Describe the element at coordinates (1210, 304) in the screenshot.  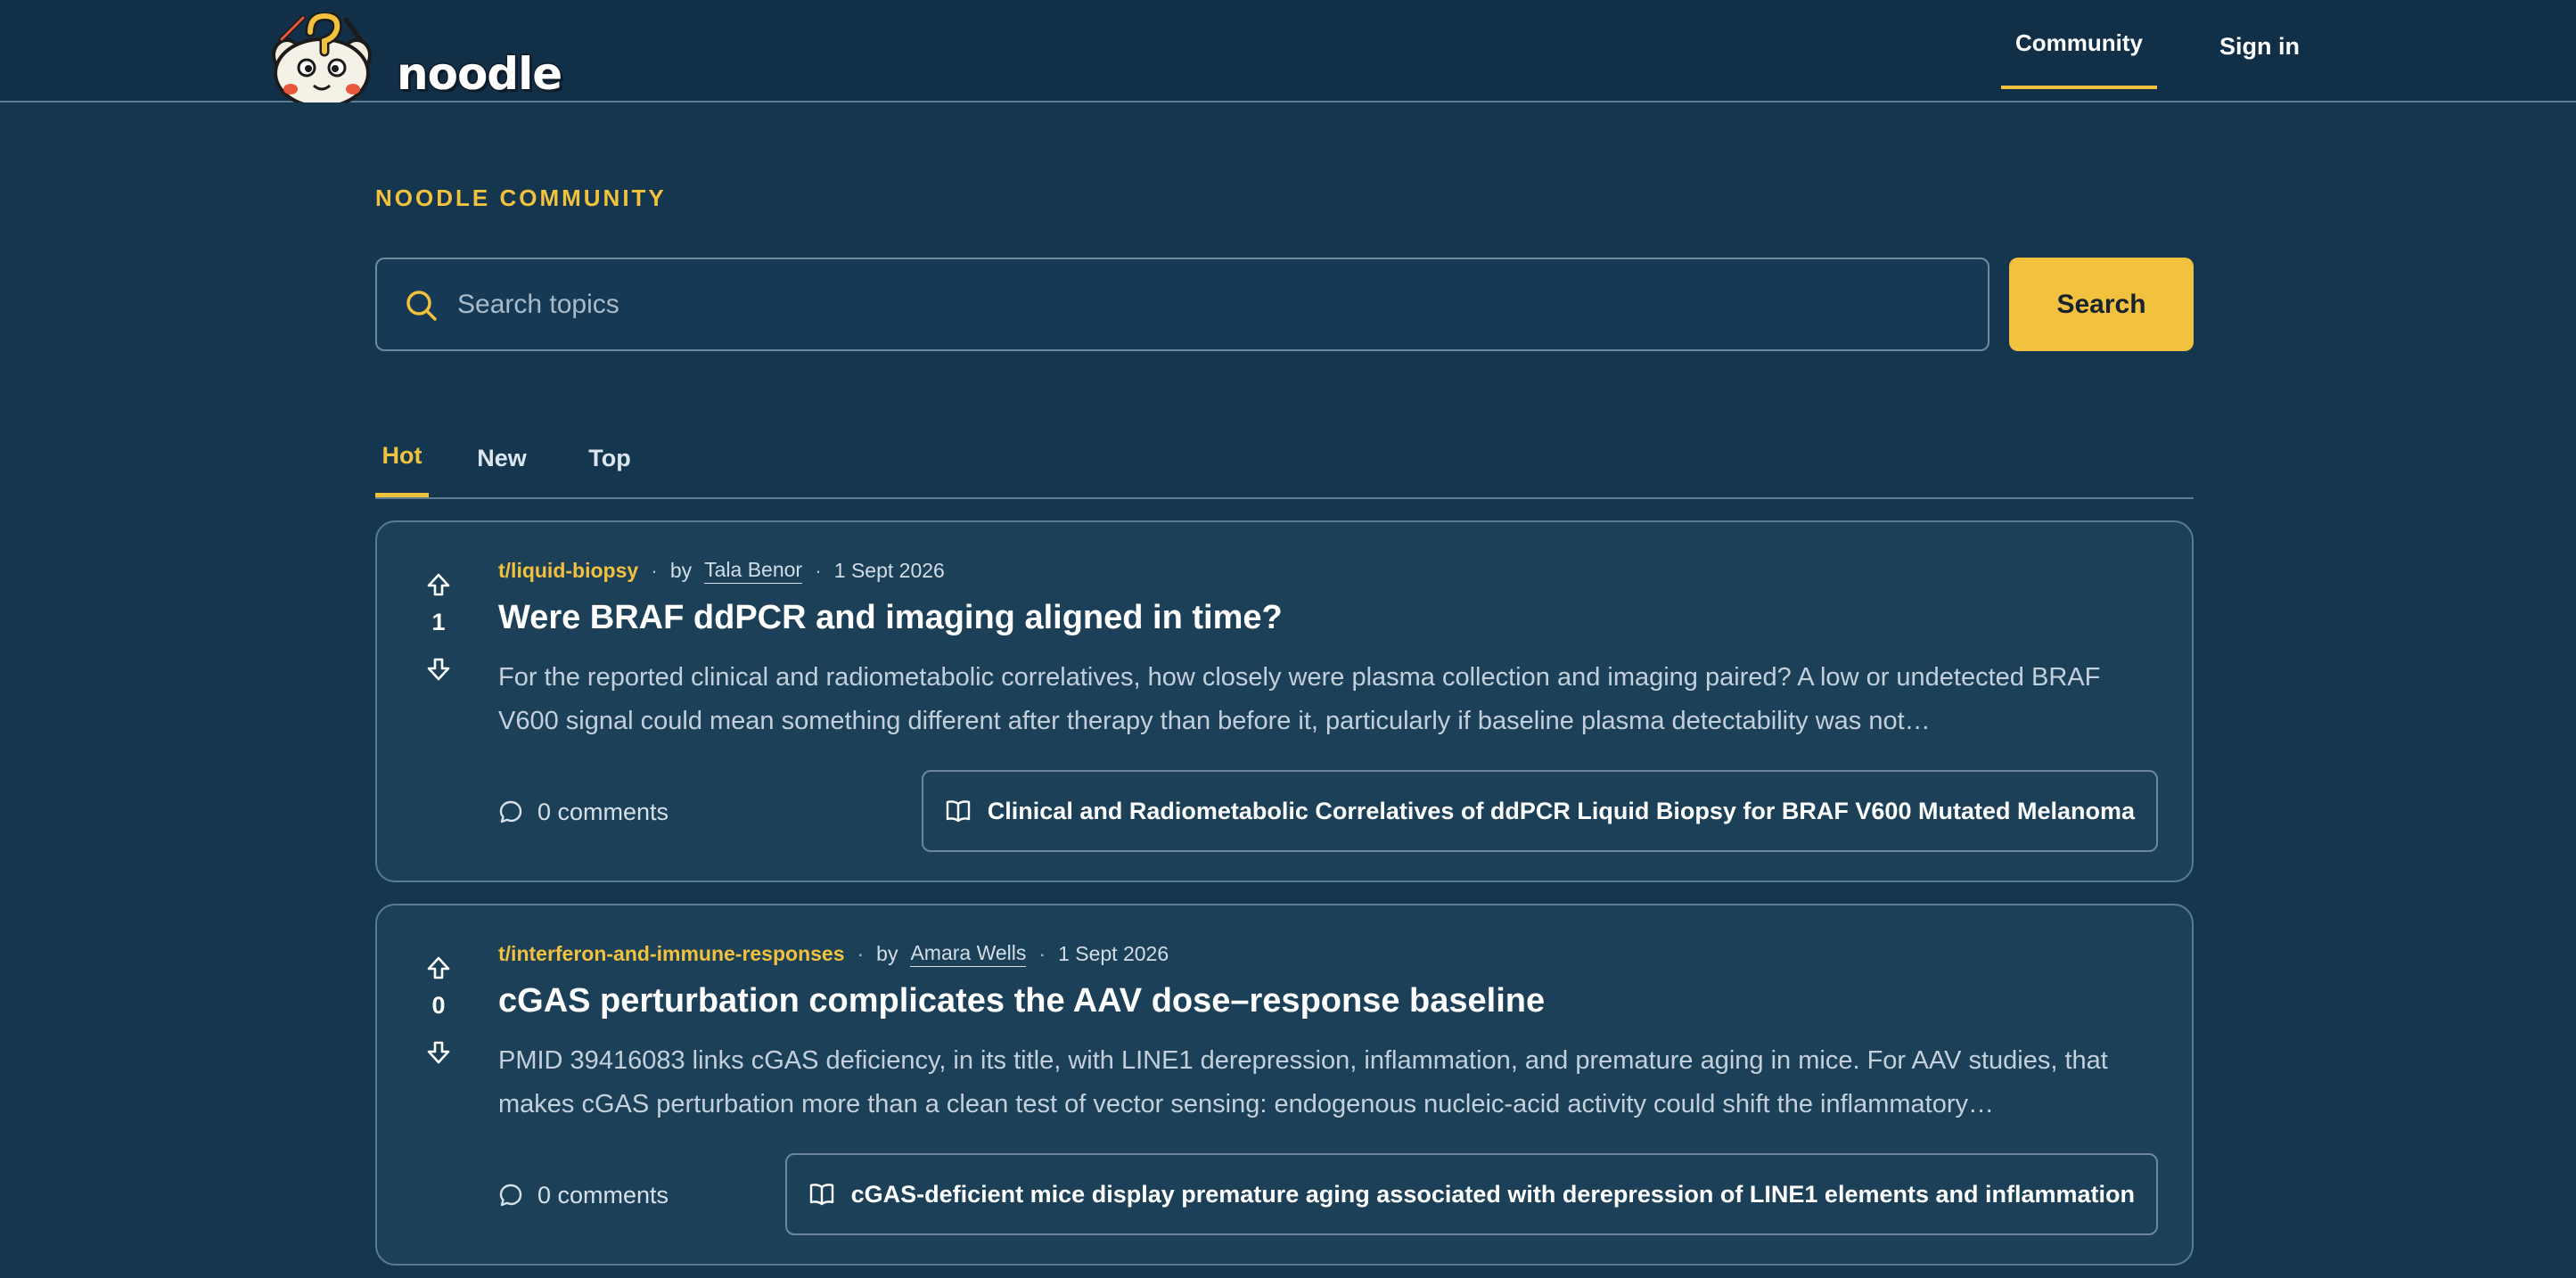
I see `search-input` at that location.